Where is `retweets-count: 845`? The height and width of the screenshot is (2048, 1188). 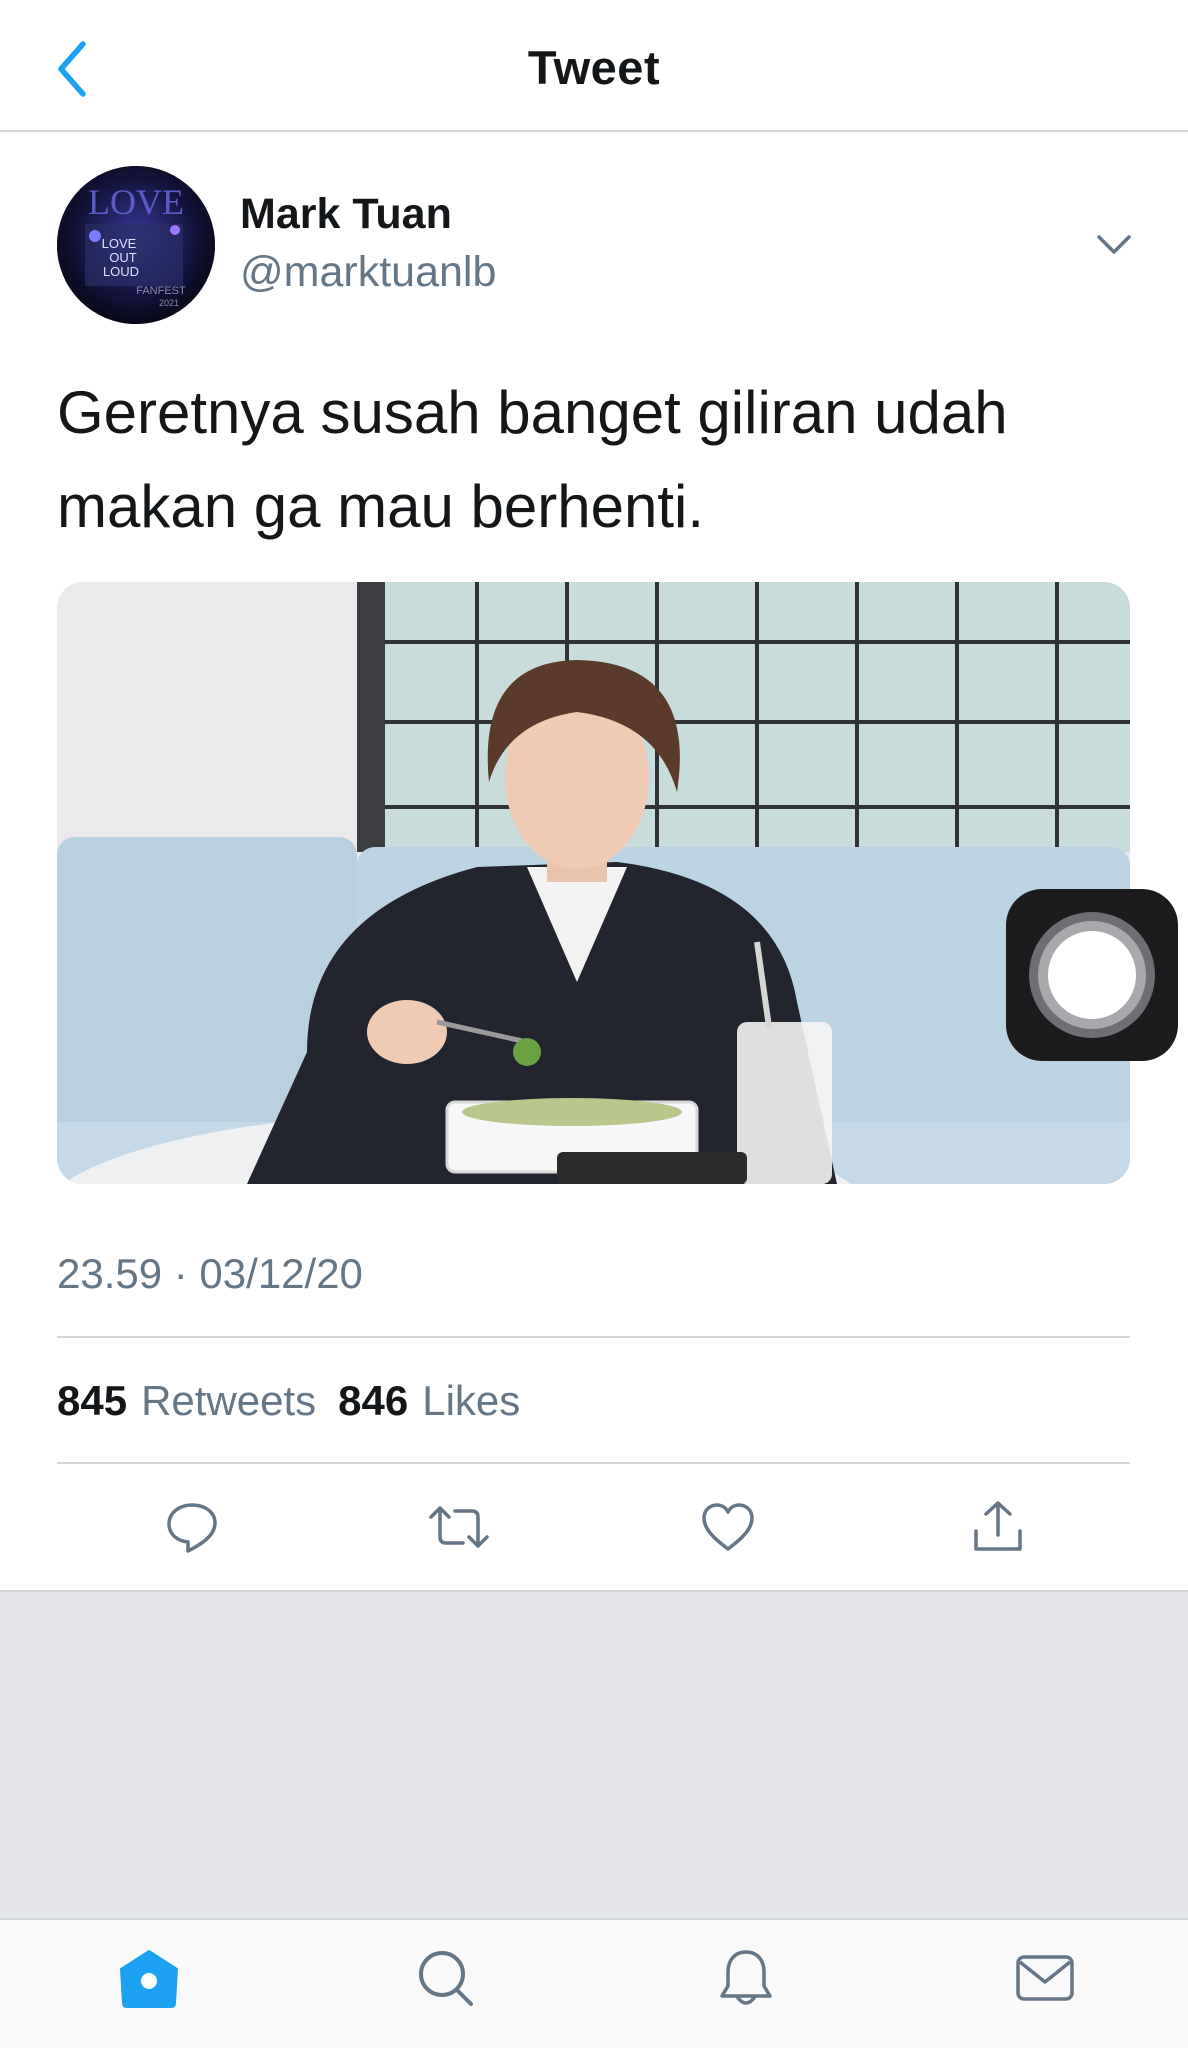
retweets-count: 845 is located at coordinates (92, 1401).